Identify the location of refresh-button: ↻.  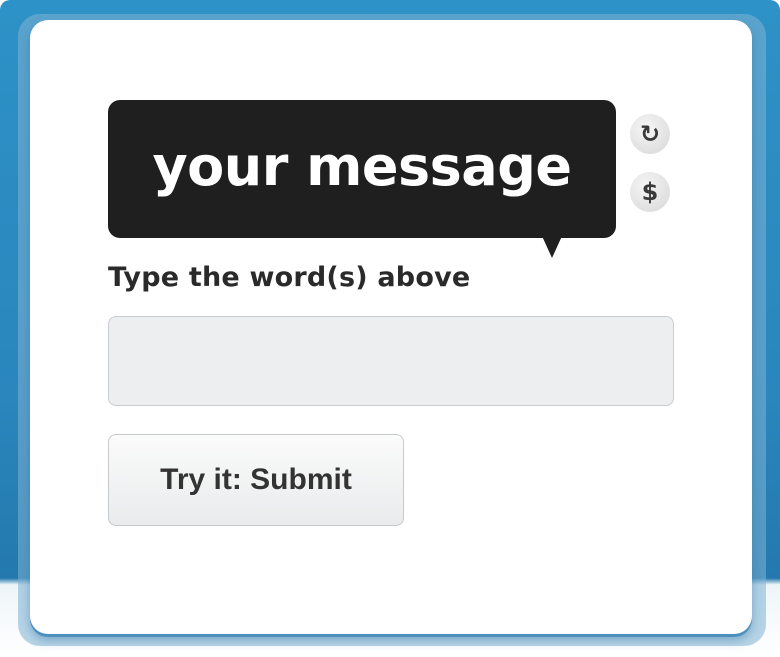
(650, 134).